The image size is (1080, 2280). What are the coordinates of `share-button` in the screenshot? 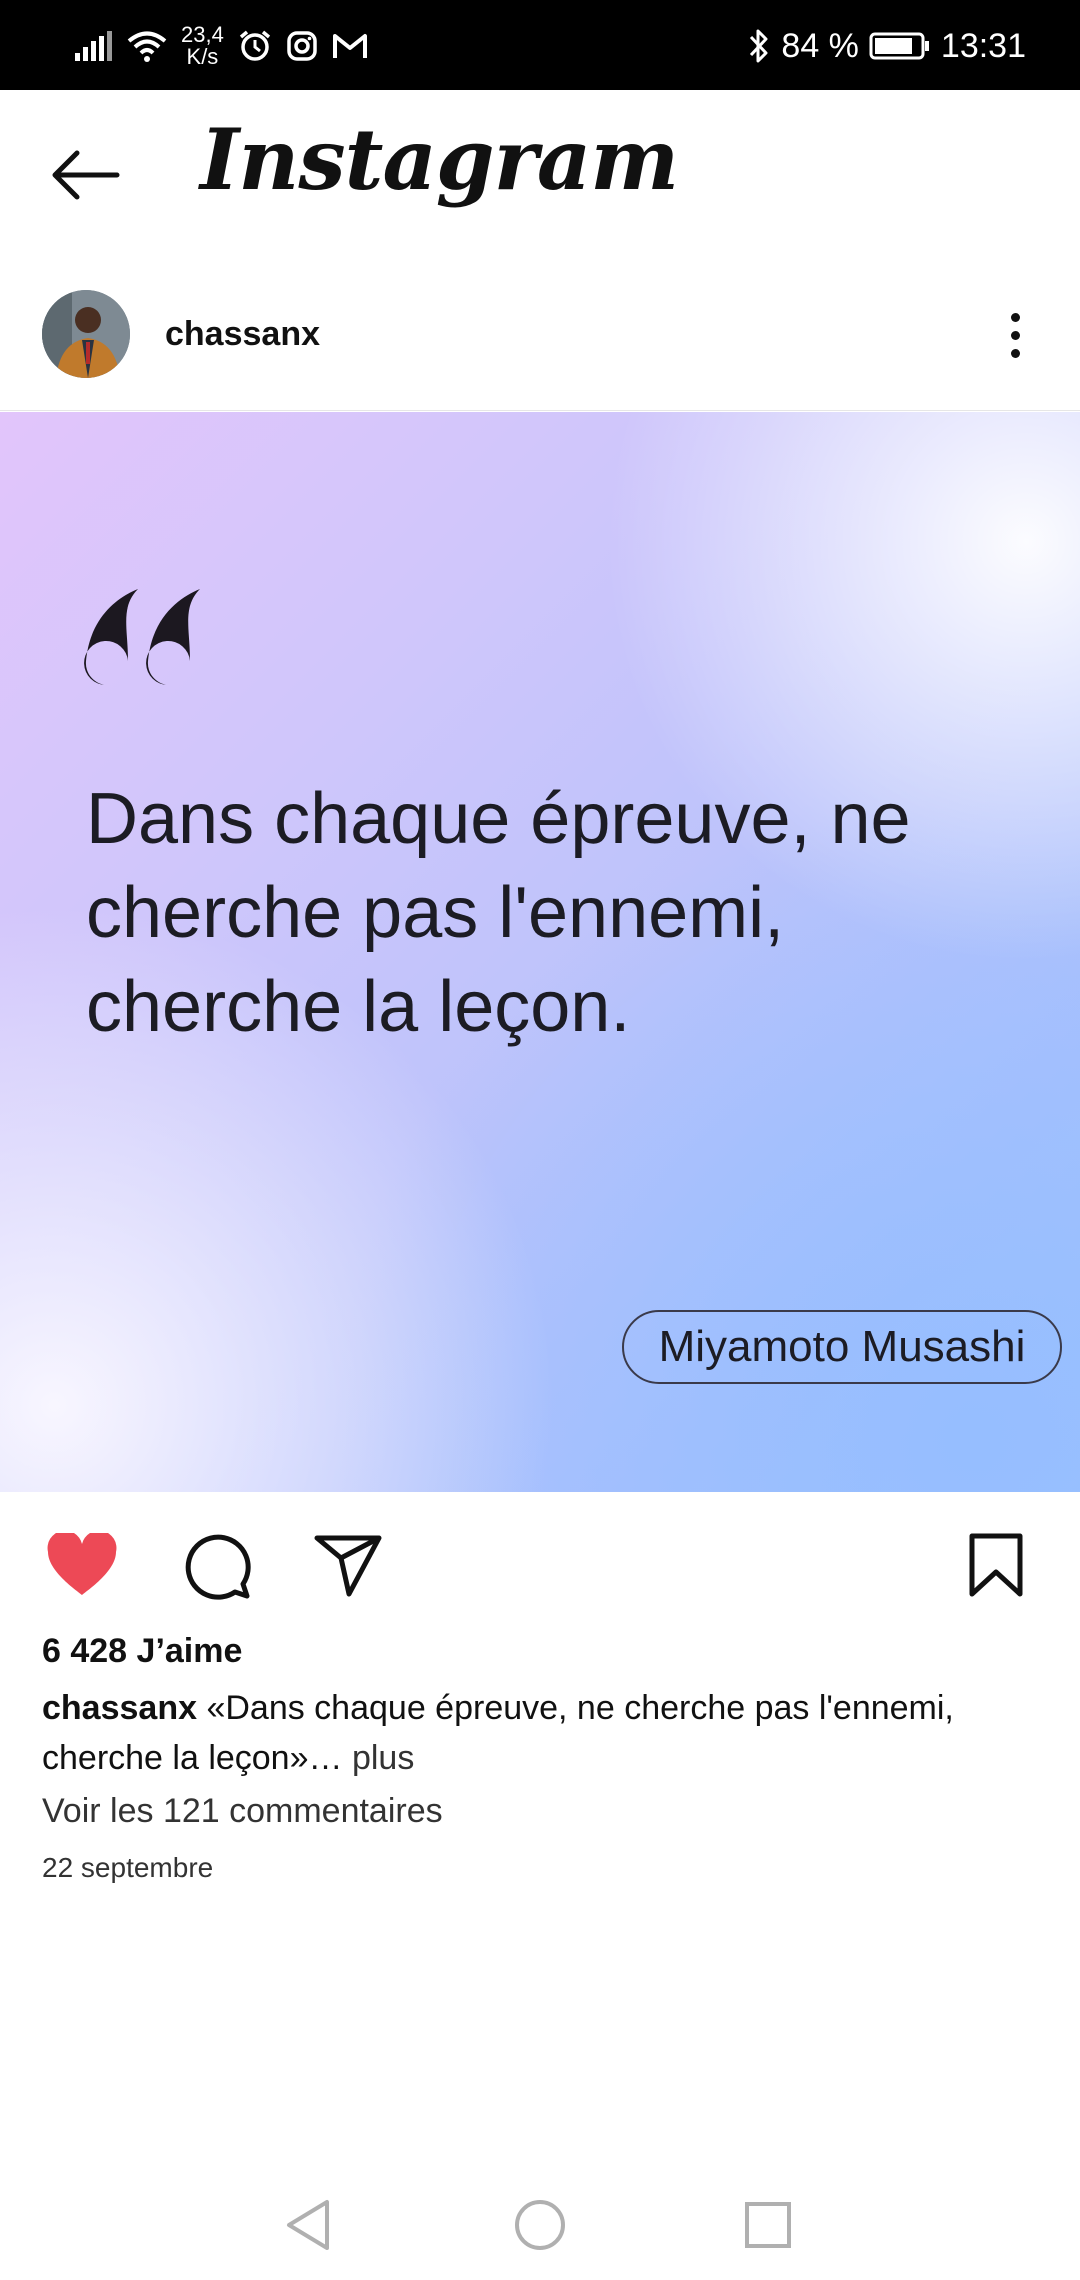 It's located at (348, 1565).